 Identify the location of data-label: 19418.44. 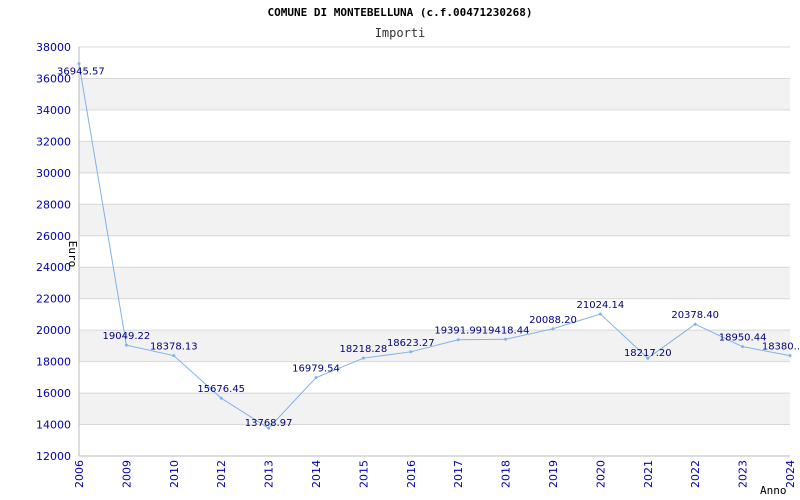
(506, 330).